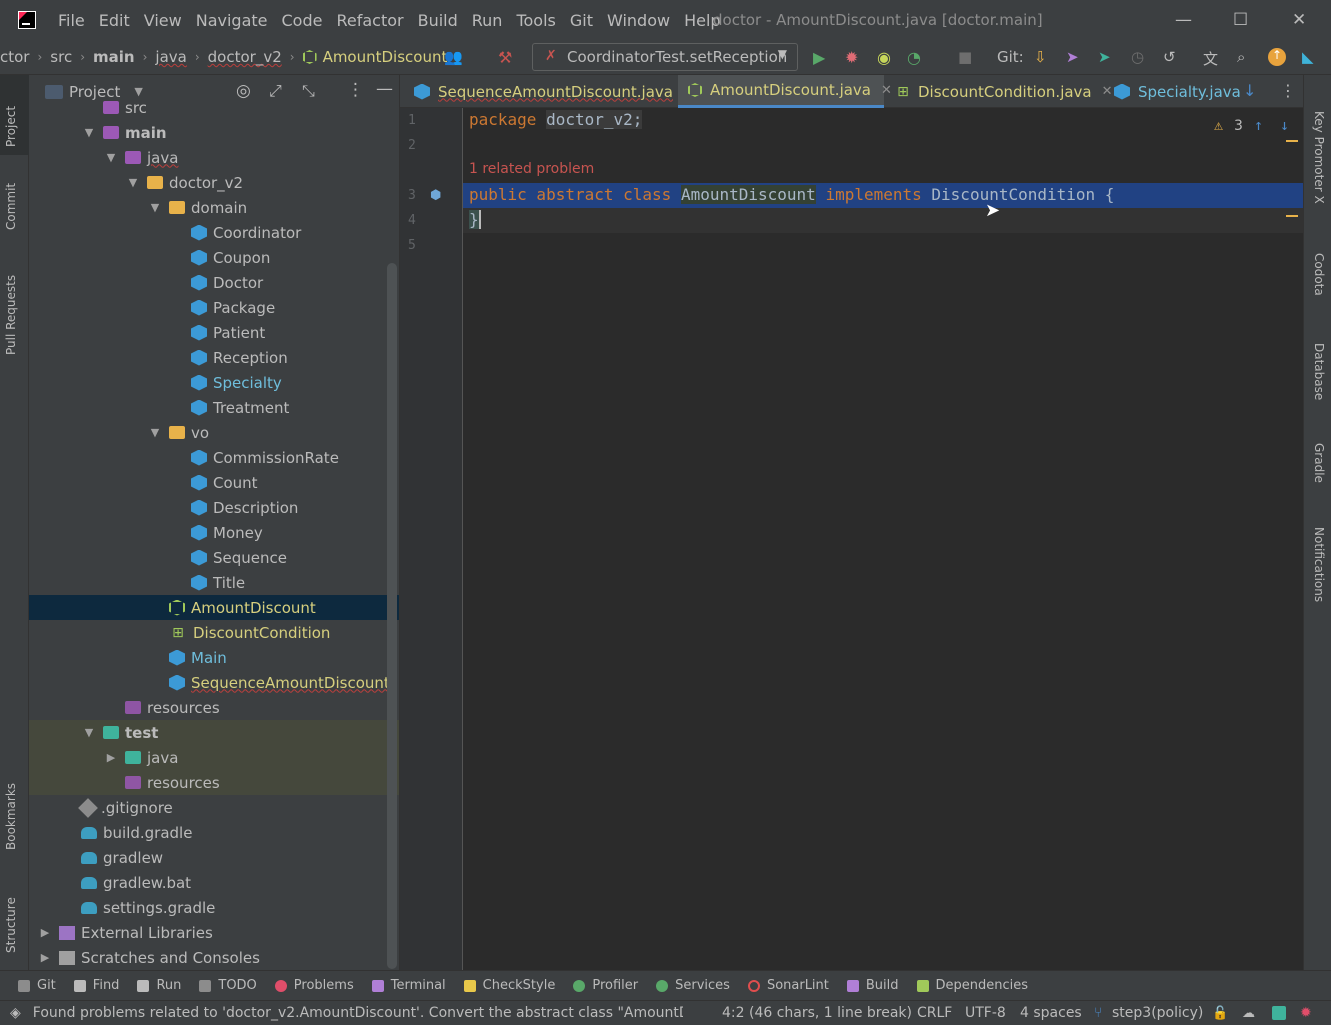 The image size is (1331, 1025). I want to click on git-commit-icon: ➤, so click(1107, 57).